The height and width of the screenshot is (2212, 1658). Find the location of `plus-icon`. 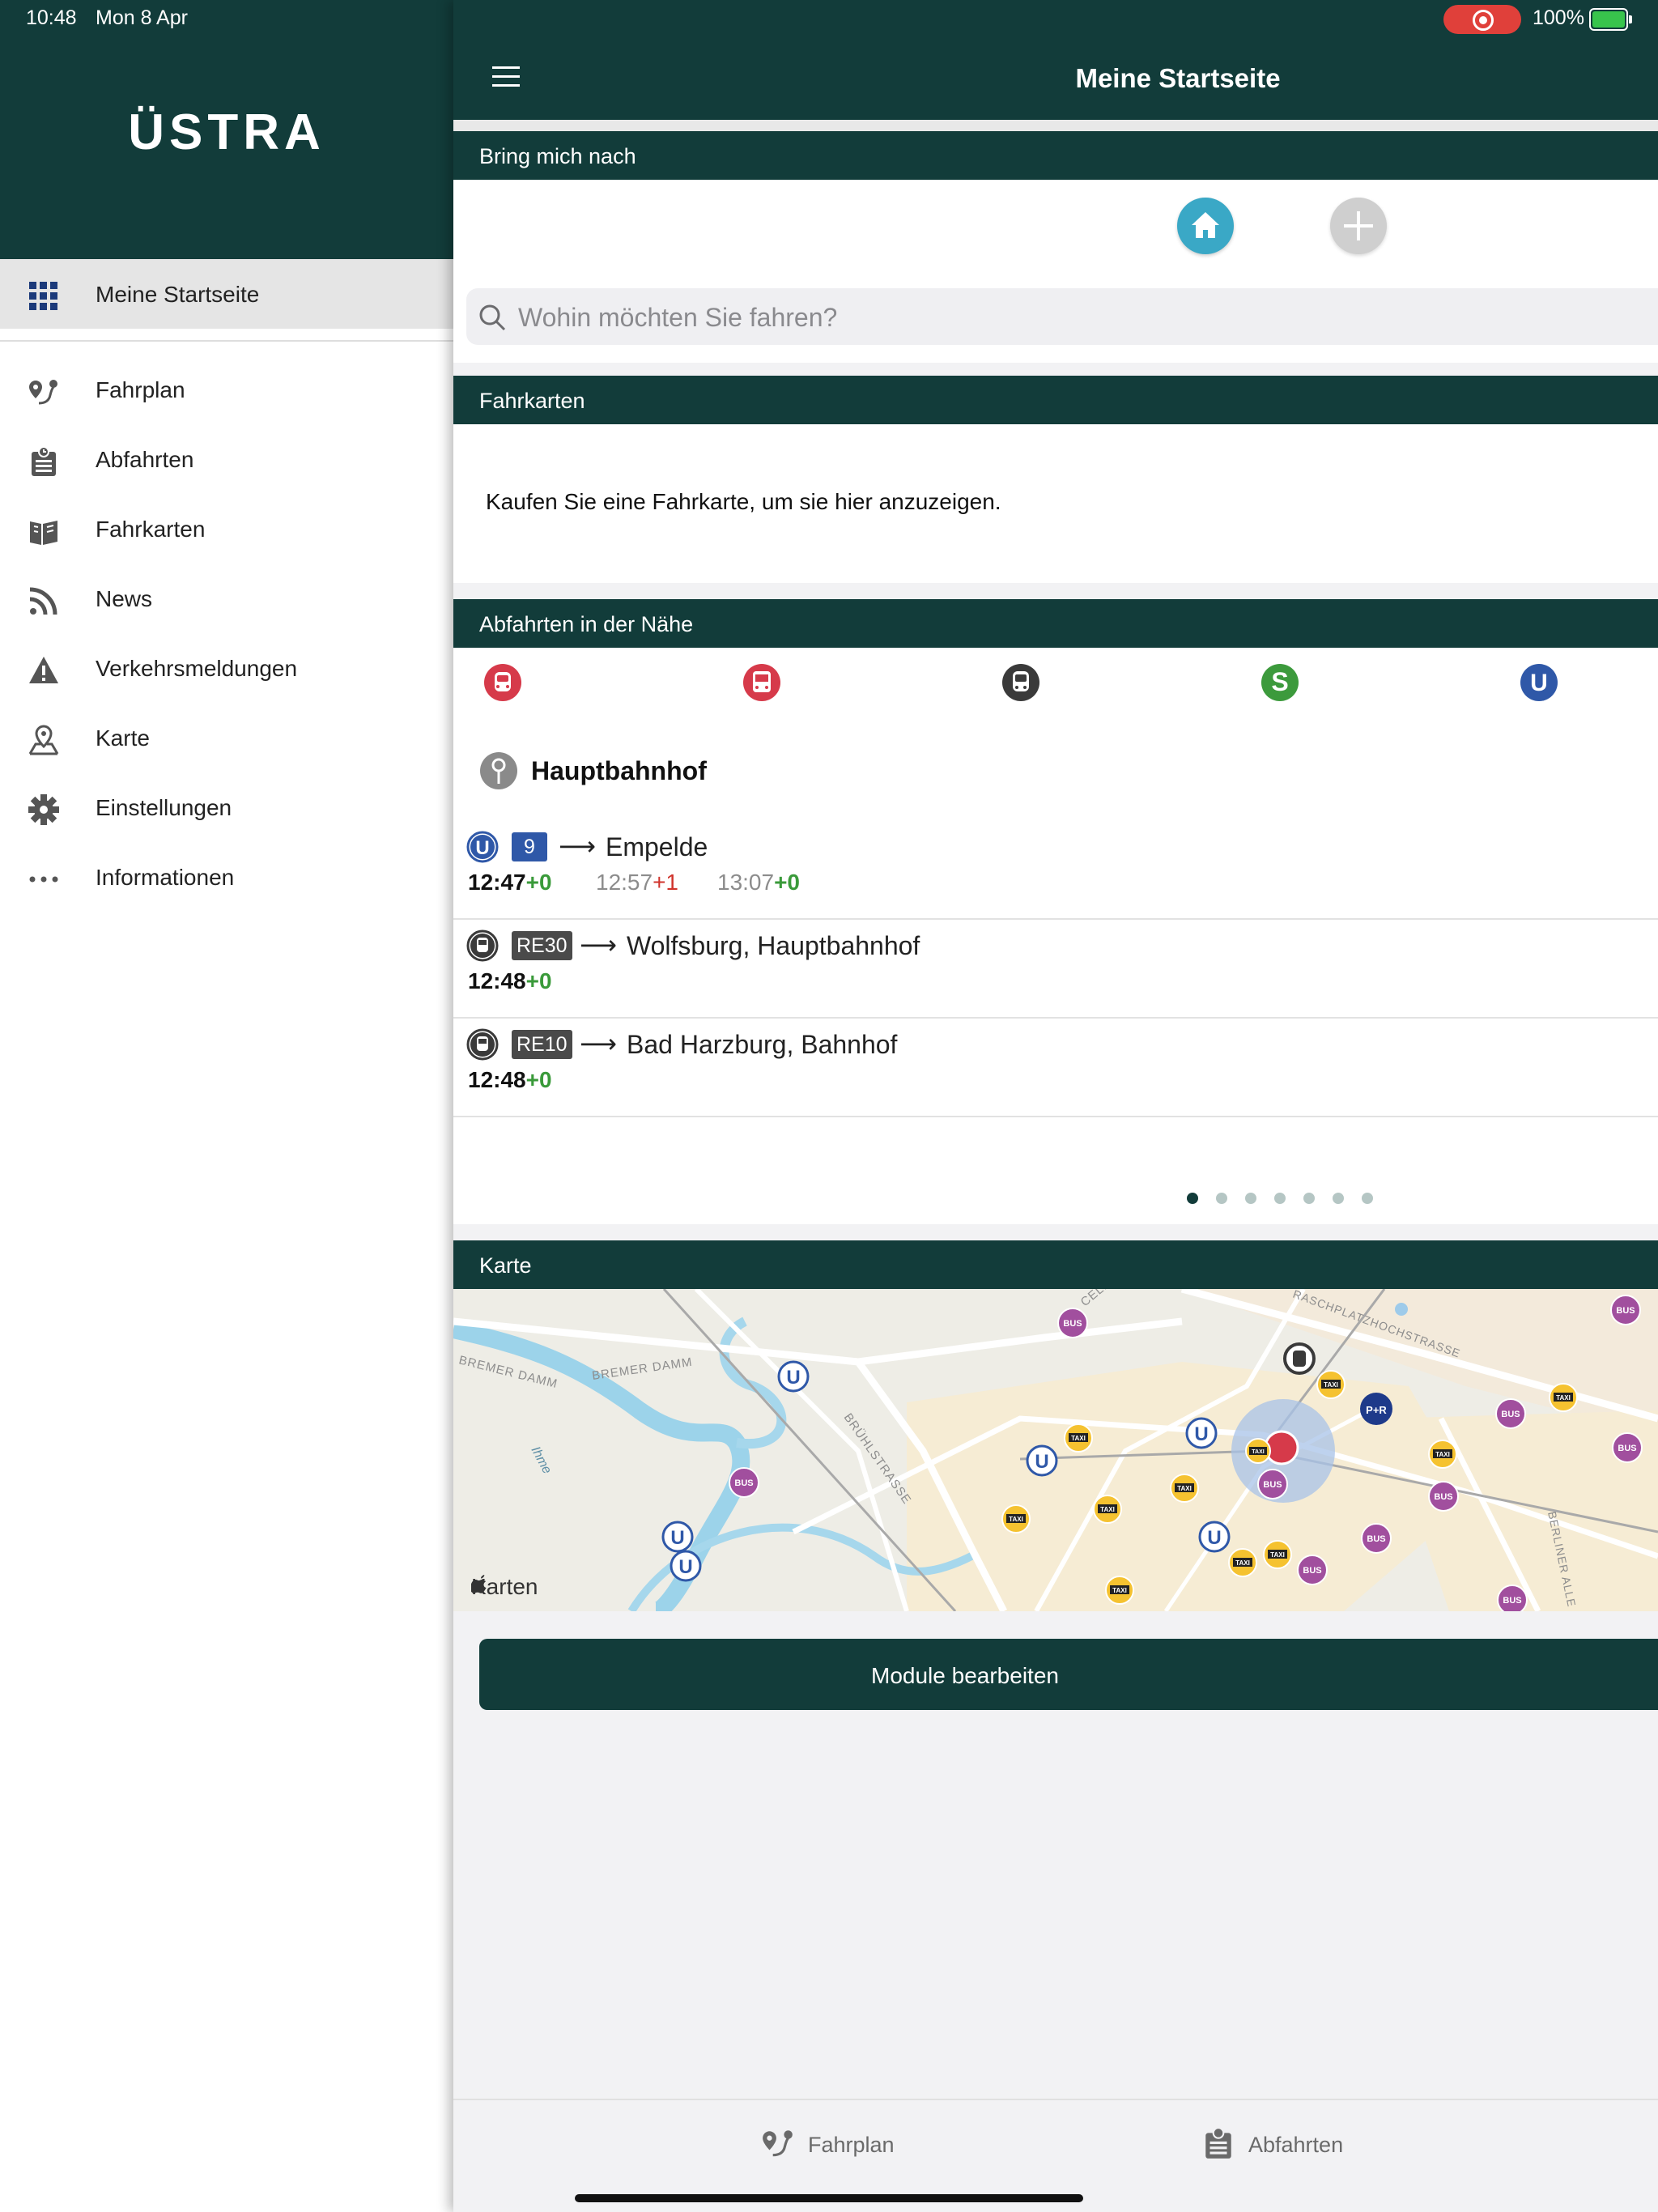

plus-icon is located at coordinates (1358, 226).